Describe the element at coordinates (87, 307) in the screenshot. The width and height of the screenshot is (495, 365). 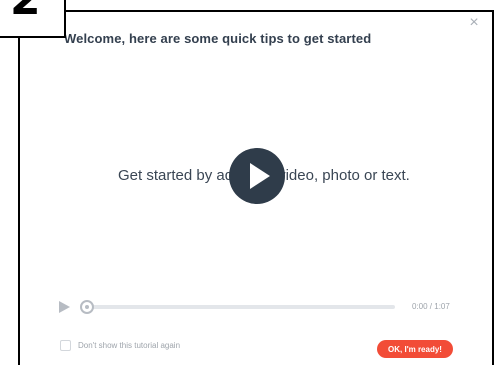
I see `seek-handle` at that location.